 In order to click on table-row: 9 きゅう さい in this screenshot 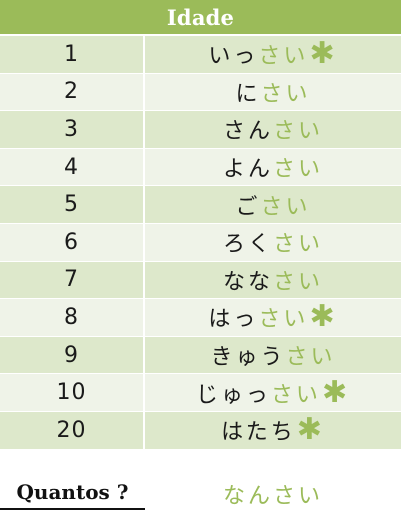, I will do `click(200, 355)`.